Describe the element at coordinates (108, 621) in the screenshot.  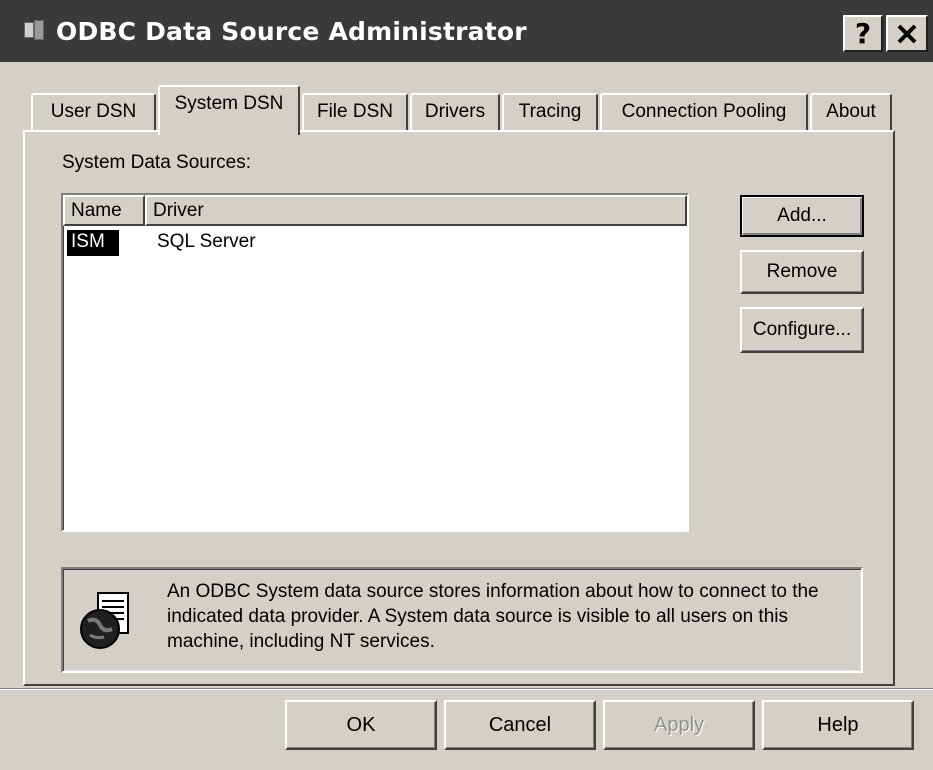
I see `data-source-info-icon` at that location.